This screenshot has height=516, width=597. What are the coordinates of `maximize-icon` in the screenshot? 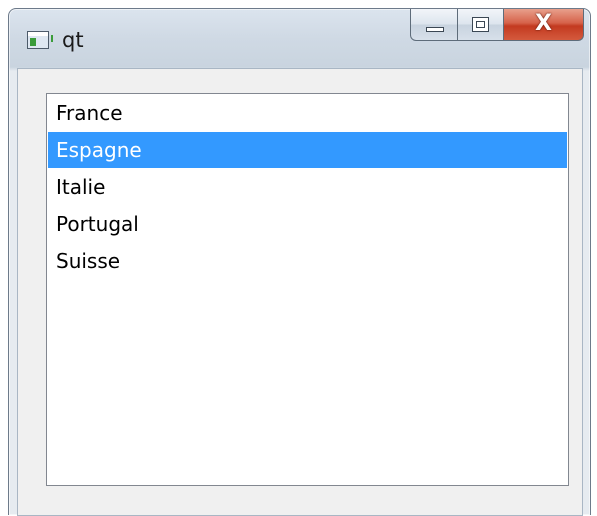 It's located at (480, 24).